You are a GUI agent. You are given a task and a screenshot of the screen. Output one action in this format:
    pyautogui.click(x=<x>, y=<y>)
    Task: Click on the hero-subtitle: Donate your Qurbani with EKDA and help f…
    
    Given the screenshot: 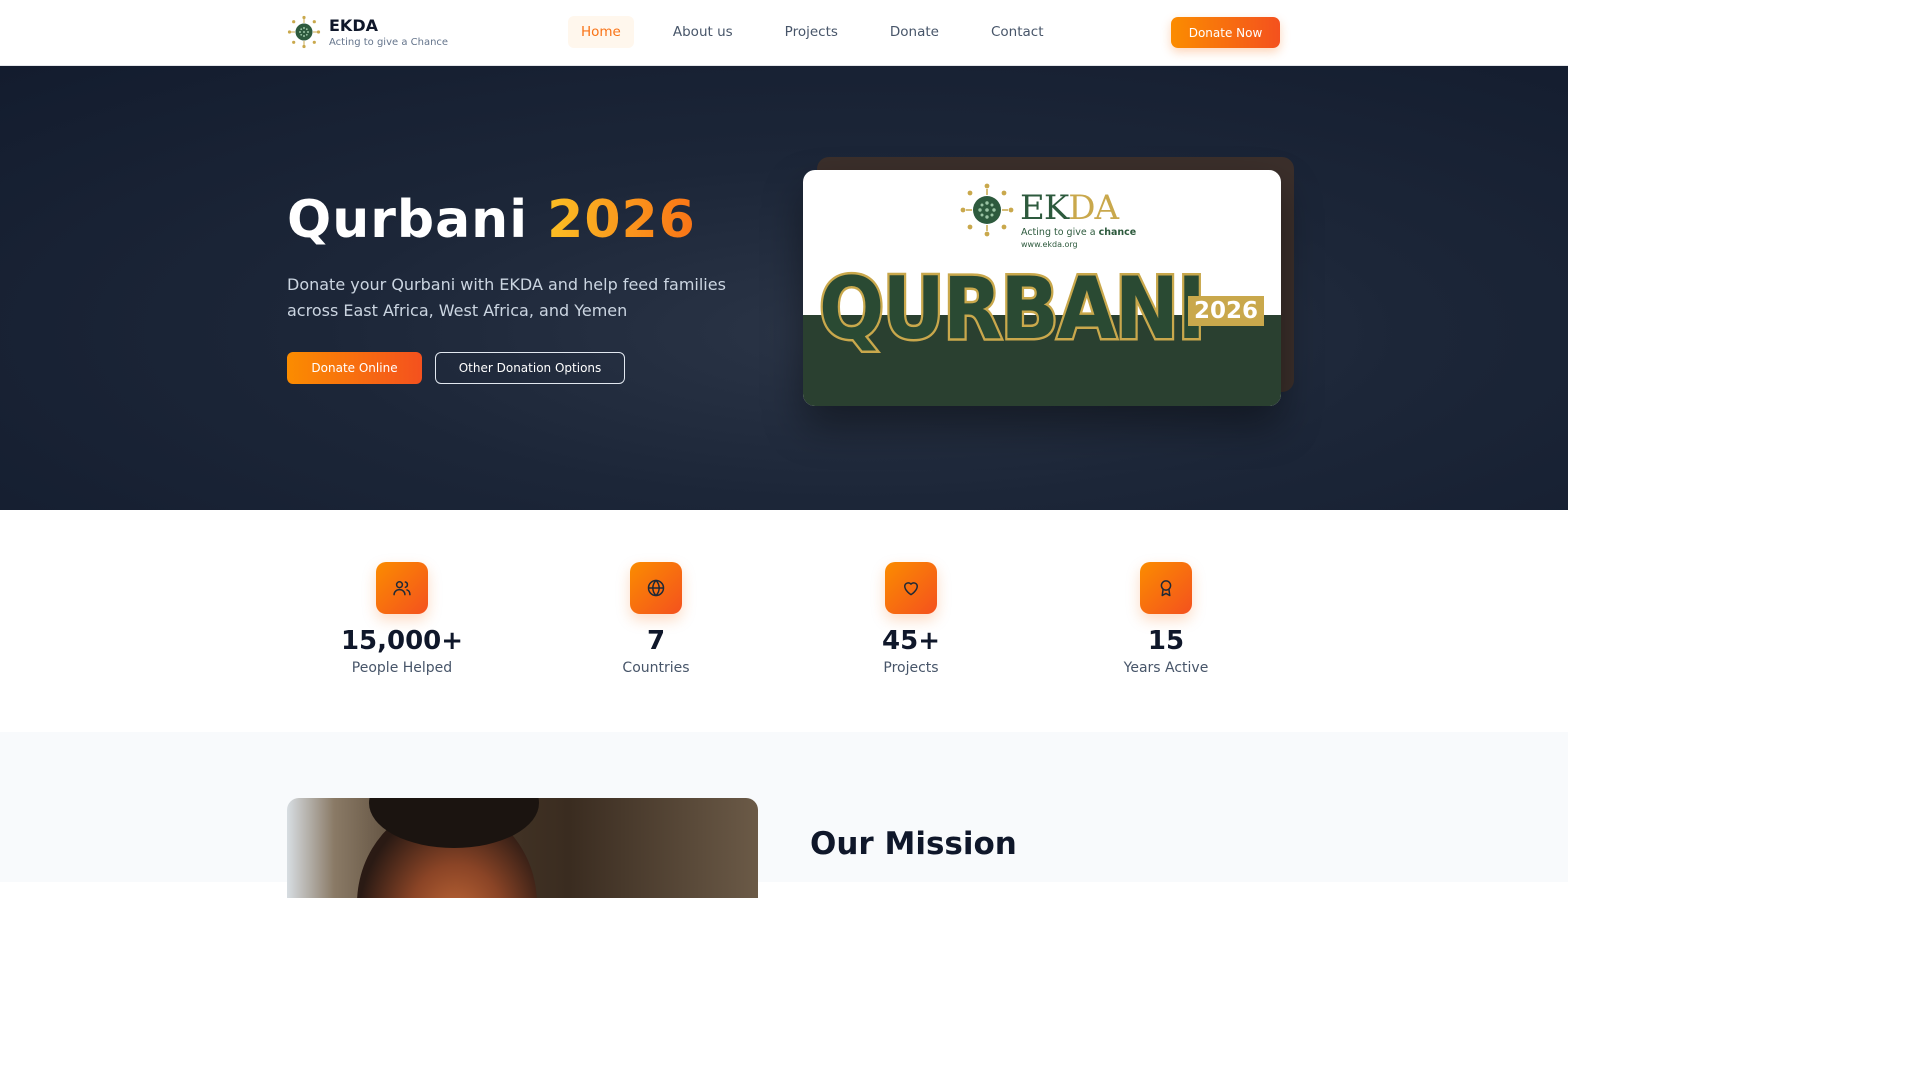 What is the action you would take?
    pyautogui.click(x=506, y=297)
    